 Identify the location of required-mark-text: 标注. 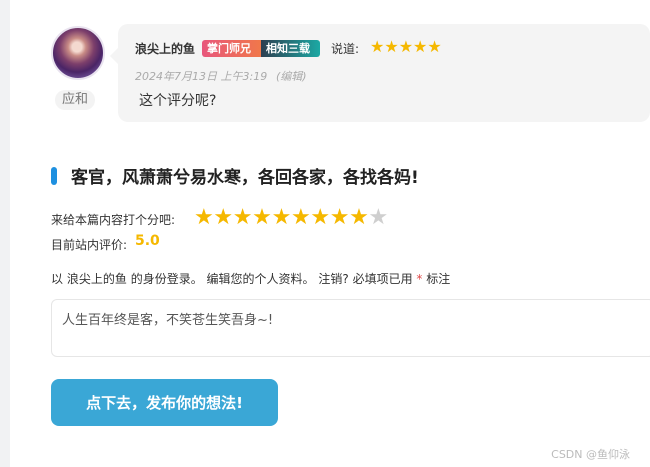
(438, 279).